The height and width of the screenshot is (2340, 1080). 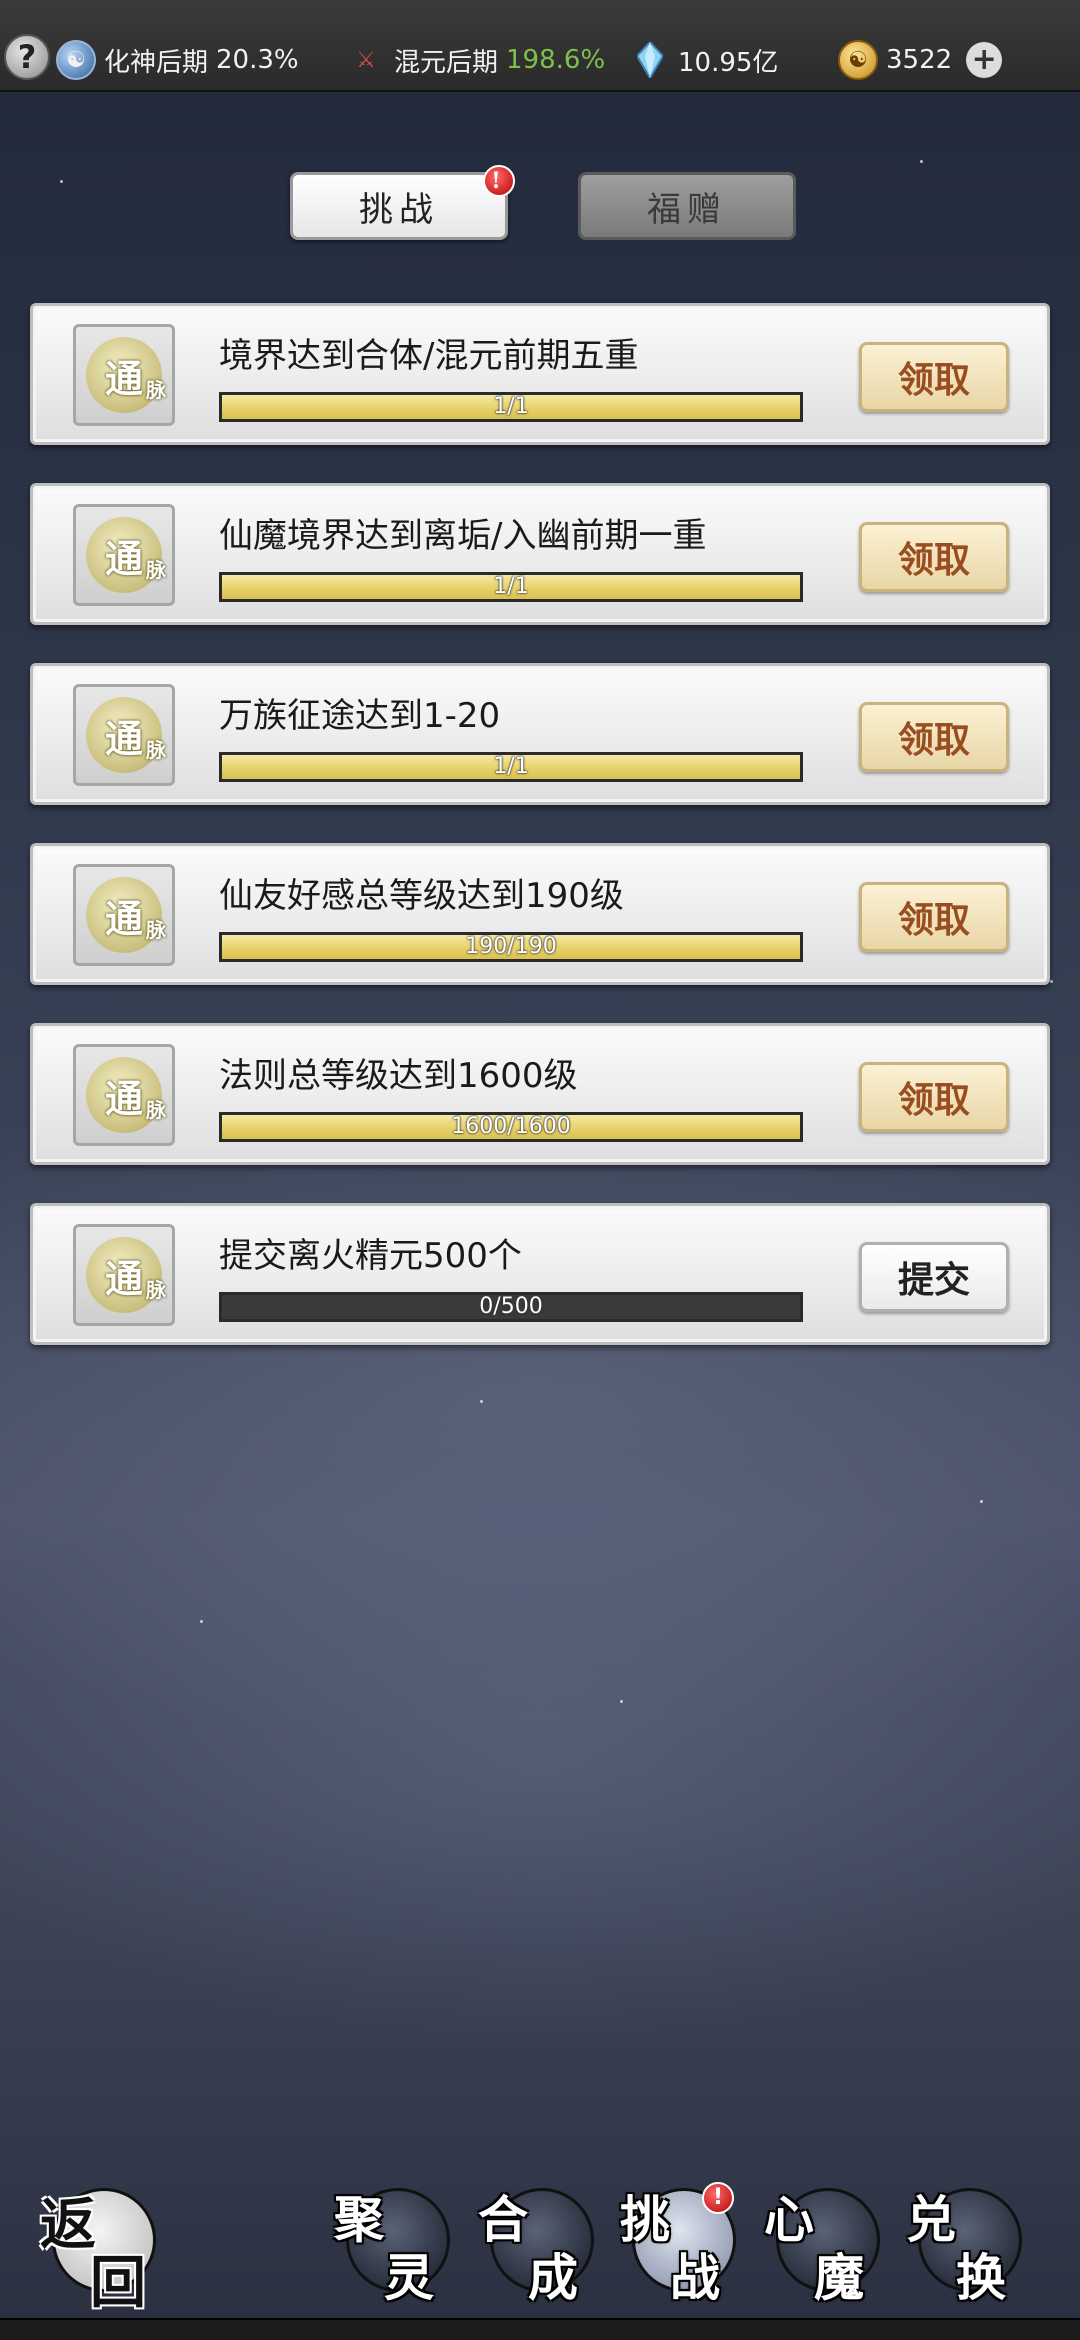 What do you see at coordinates (540, 2329) in the screenshot?
I see `bottom-border` at bounding box center [540, 2329].